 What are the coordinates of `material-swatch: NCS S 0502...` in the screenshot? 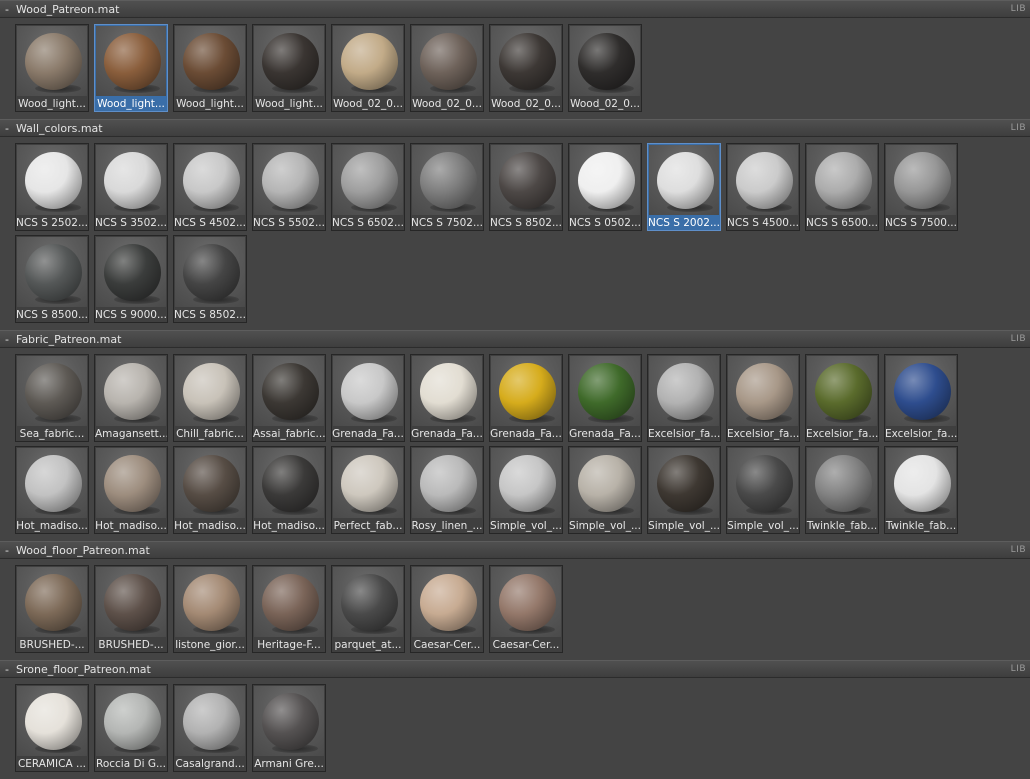 It's located at (605, 187).